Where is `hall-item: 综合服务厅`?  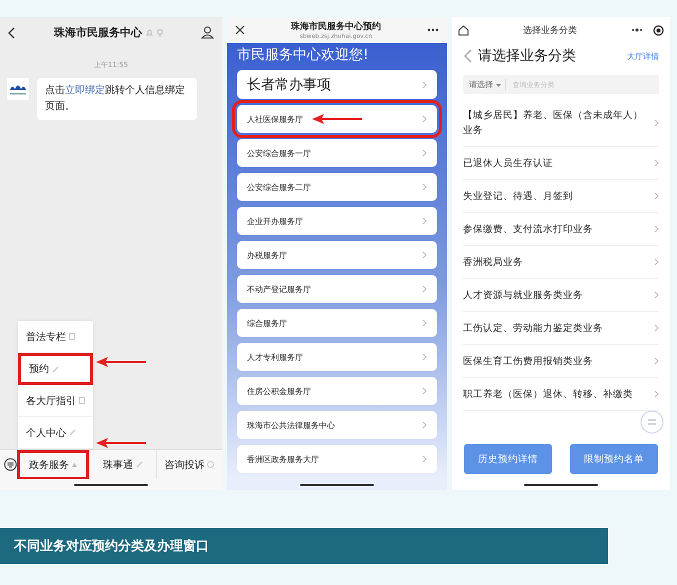 hall-item: 综合服务厅 is located at coordinates (337, 323).